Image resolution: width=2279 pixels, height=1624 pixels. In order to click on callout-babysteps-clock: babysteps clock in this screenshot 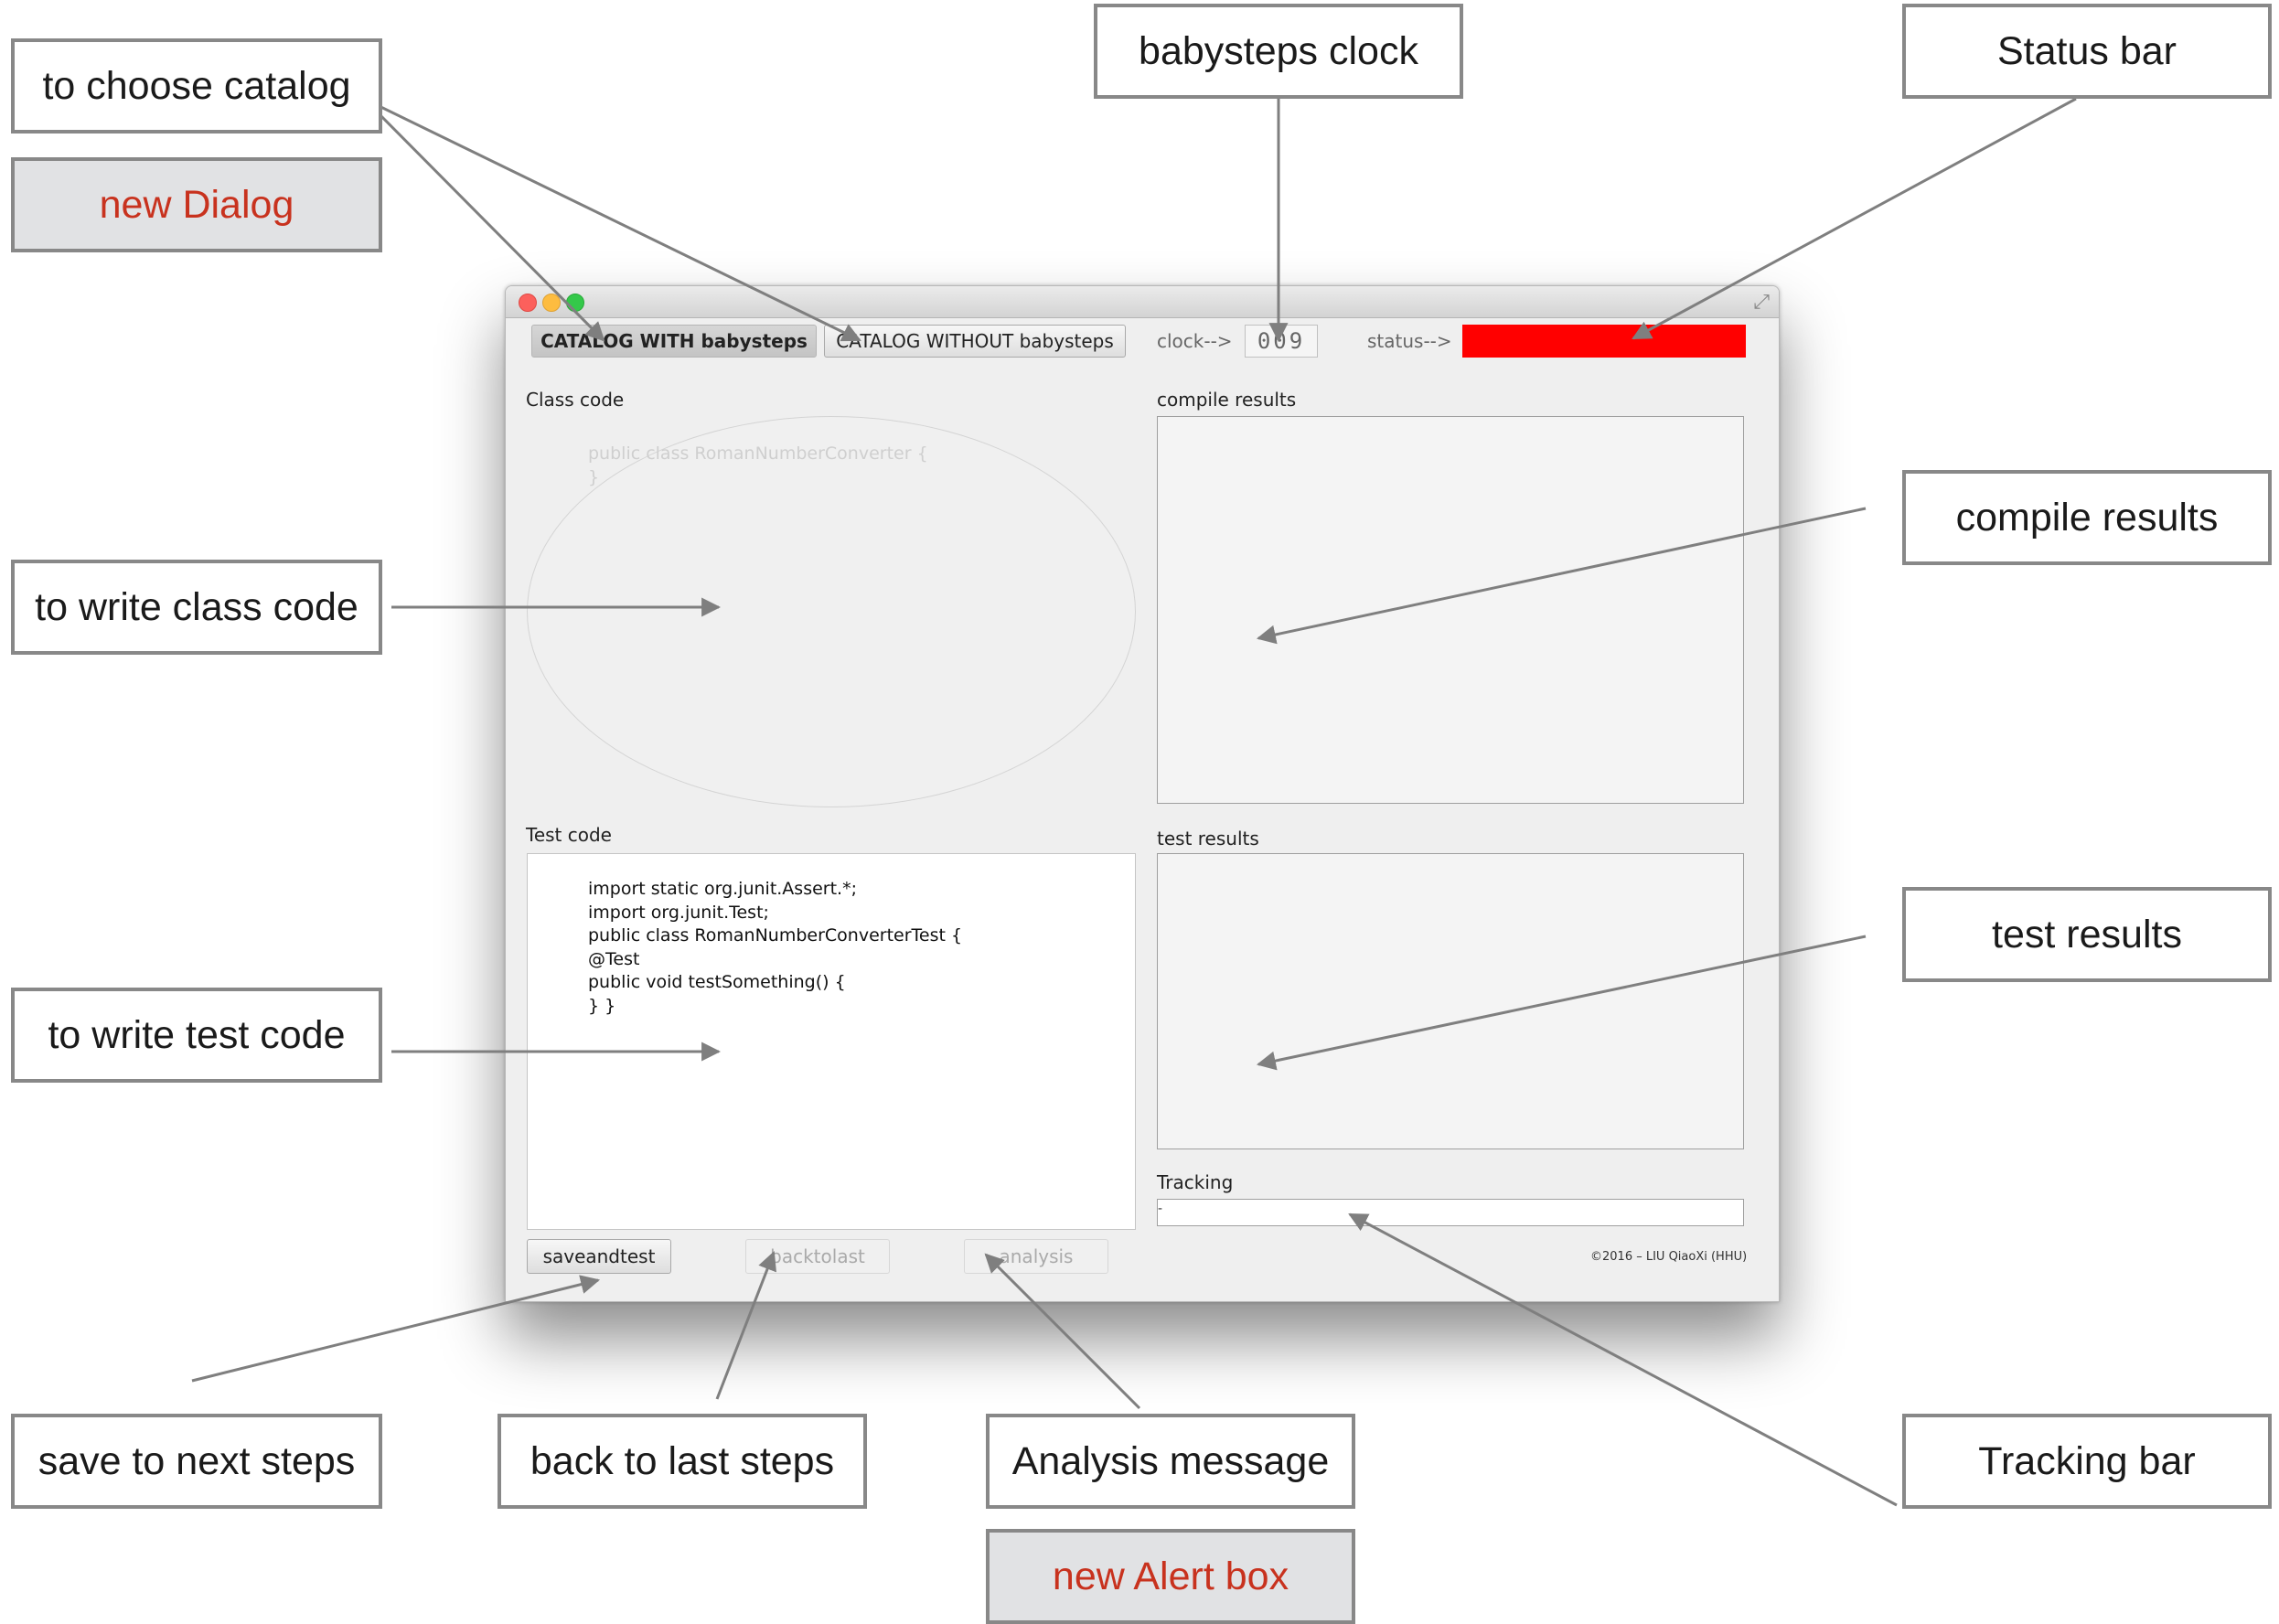, I will do `click(1278, 51)`.